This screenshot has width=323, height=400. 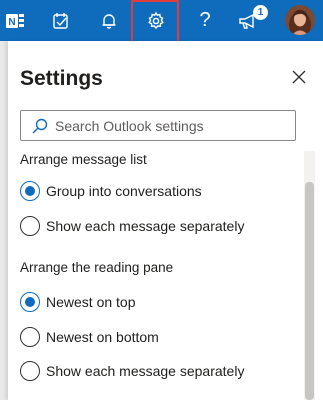 What do you see at coordinates (260, 12) in the screenshot?
I see `notification-badge: 1` at bounding box center [260, 12].